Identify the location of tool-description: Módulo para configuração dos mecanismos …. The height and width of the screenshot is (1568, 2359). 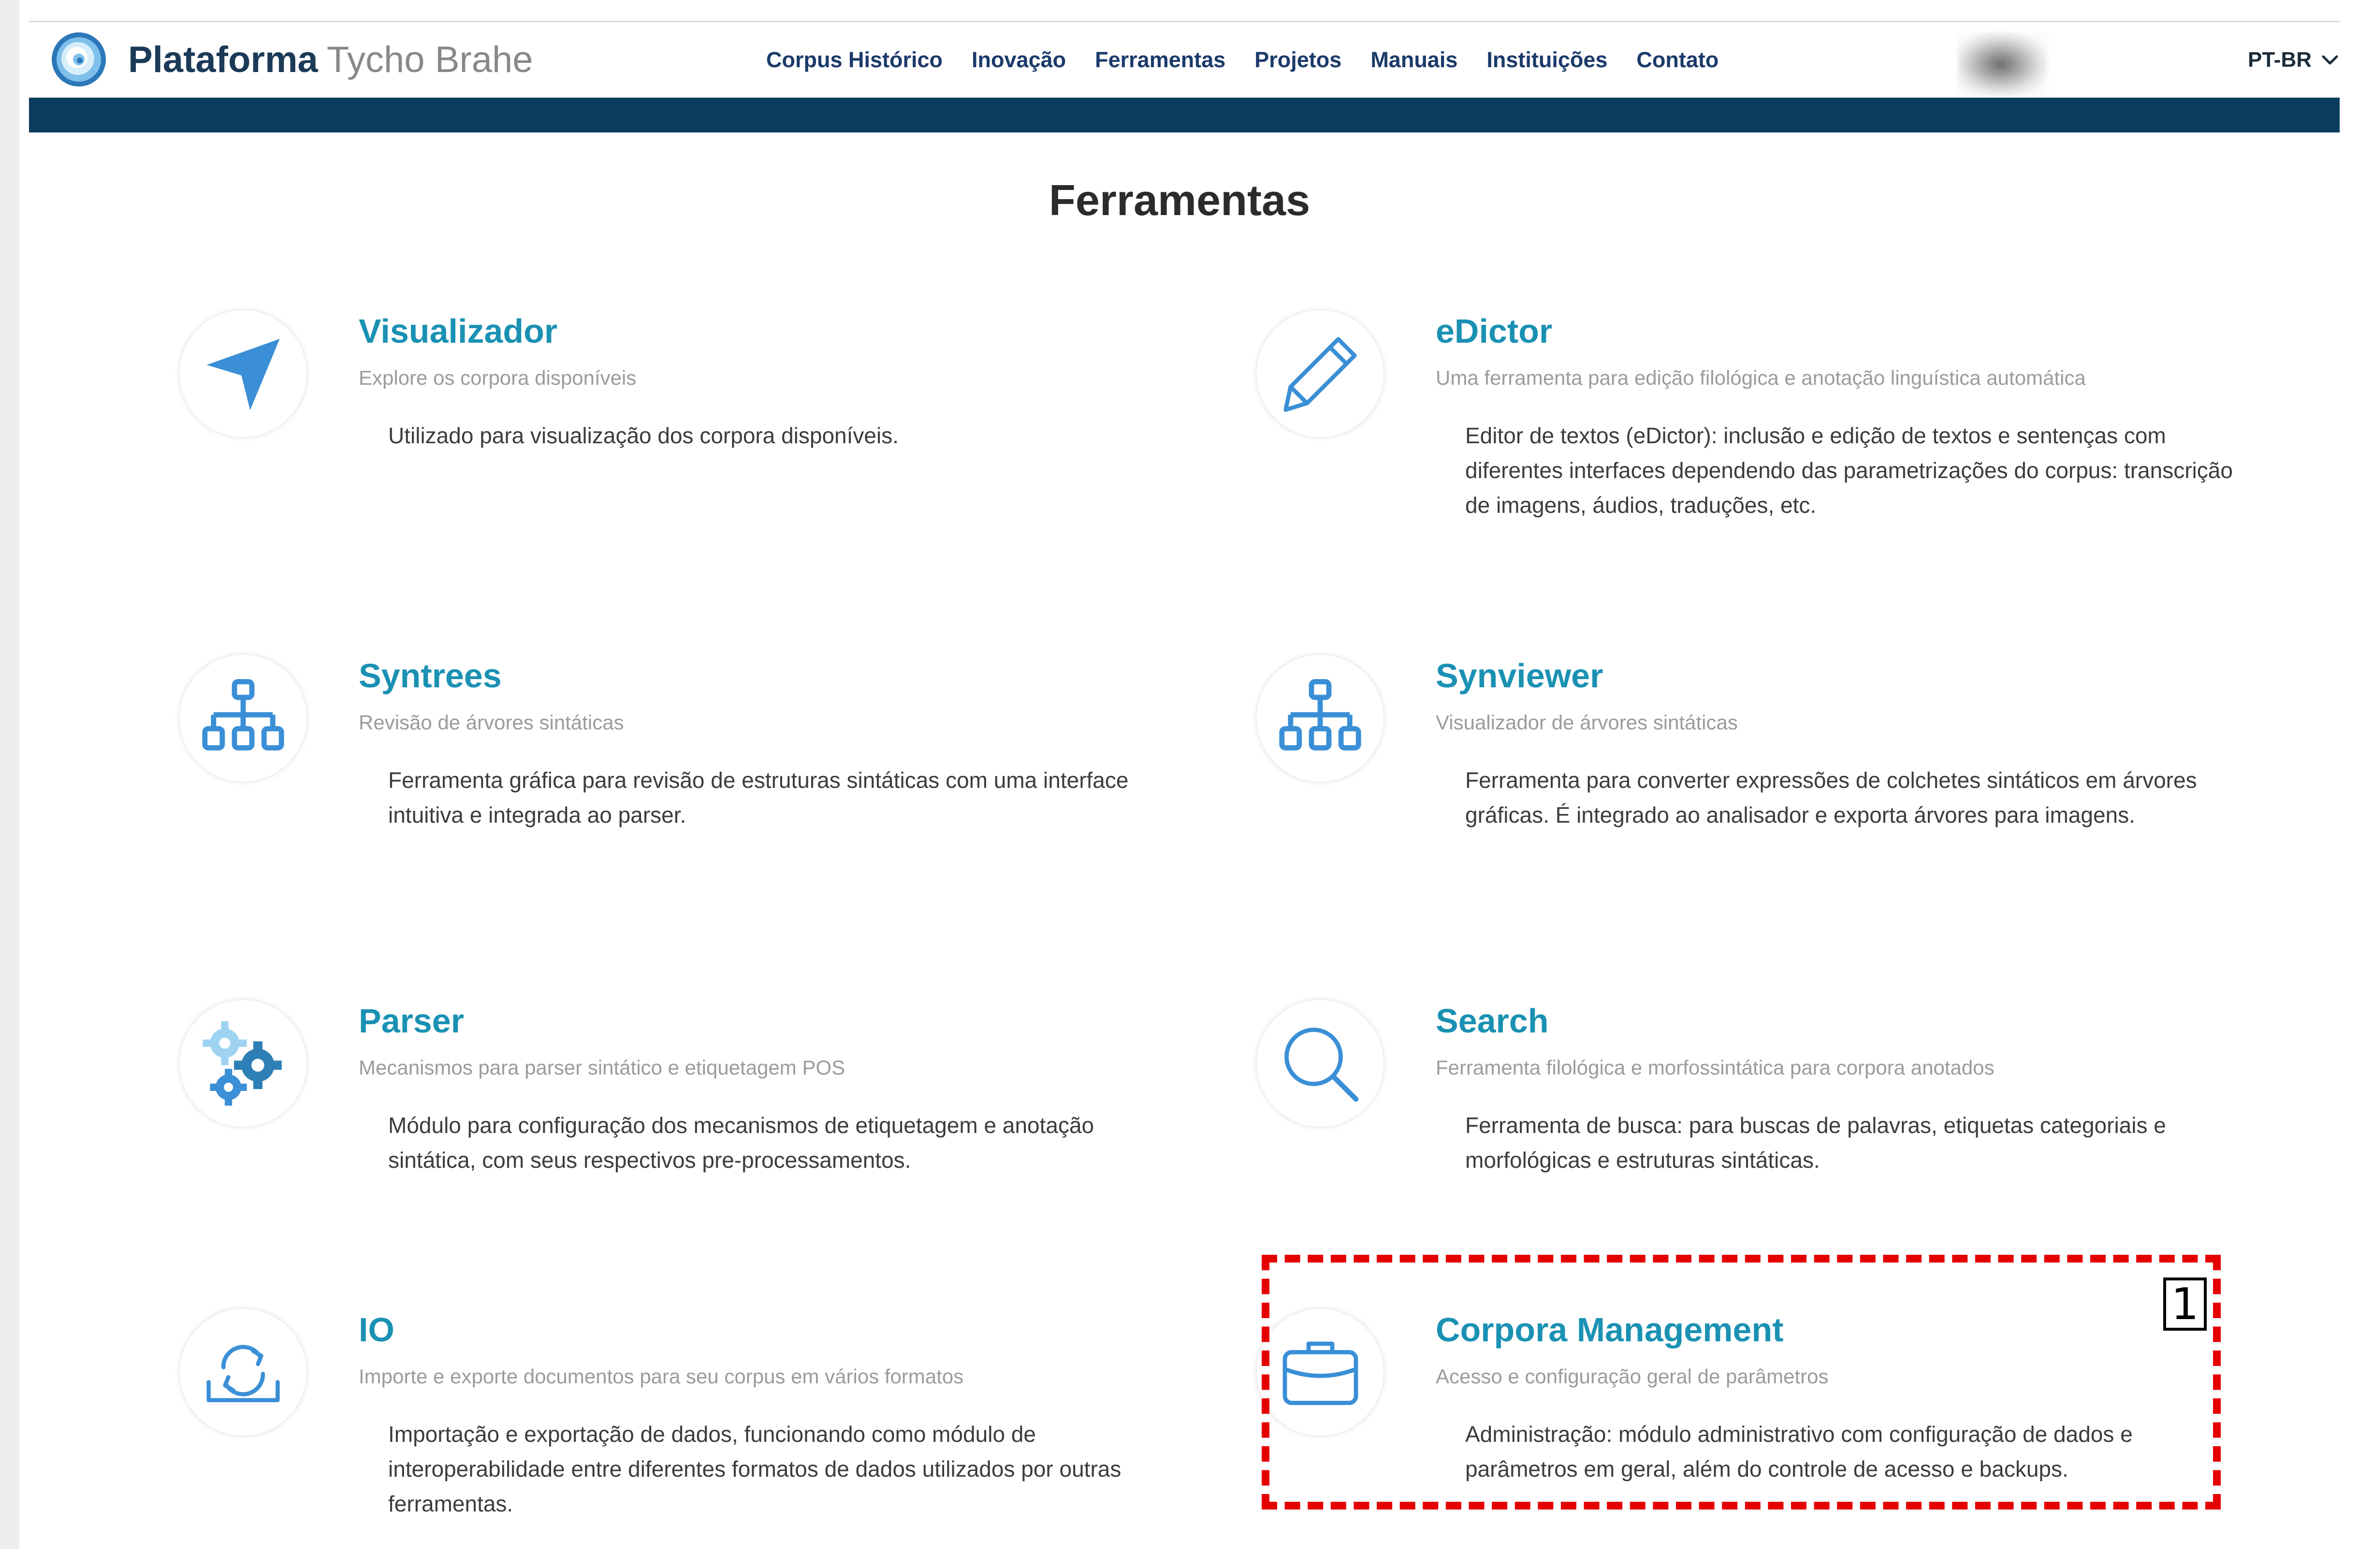
(741, 1143).